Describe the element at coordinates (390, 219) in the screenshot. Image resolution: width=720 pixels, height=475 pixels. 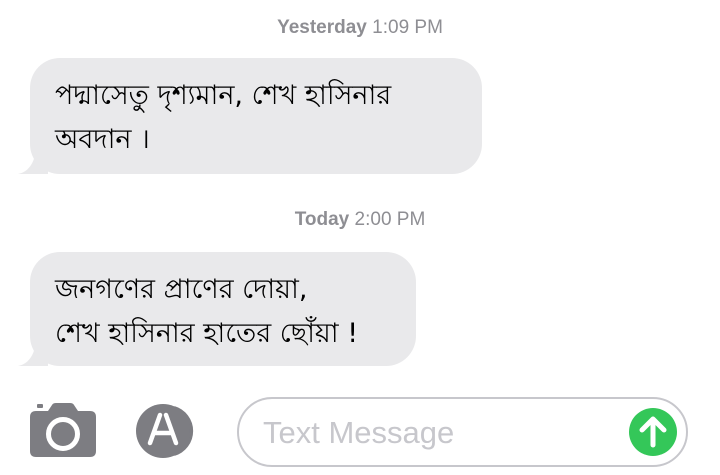
I see `timestamp-time: 2:00 PM` at that location.